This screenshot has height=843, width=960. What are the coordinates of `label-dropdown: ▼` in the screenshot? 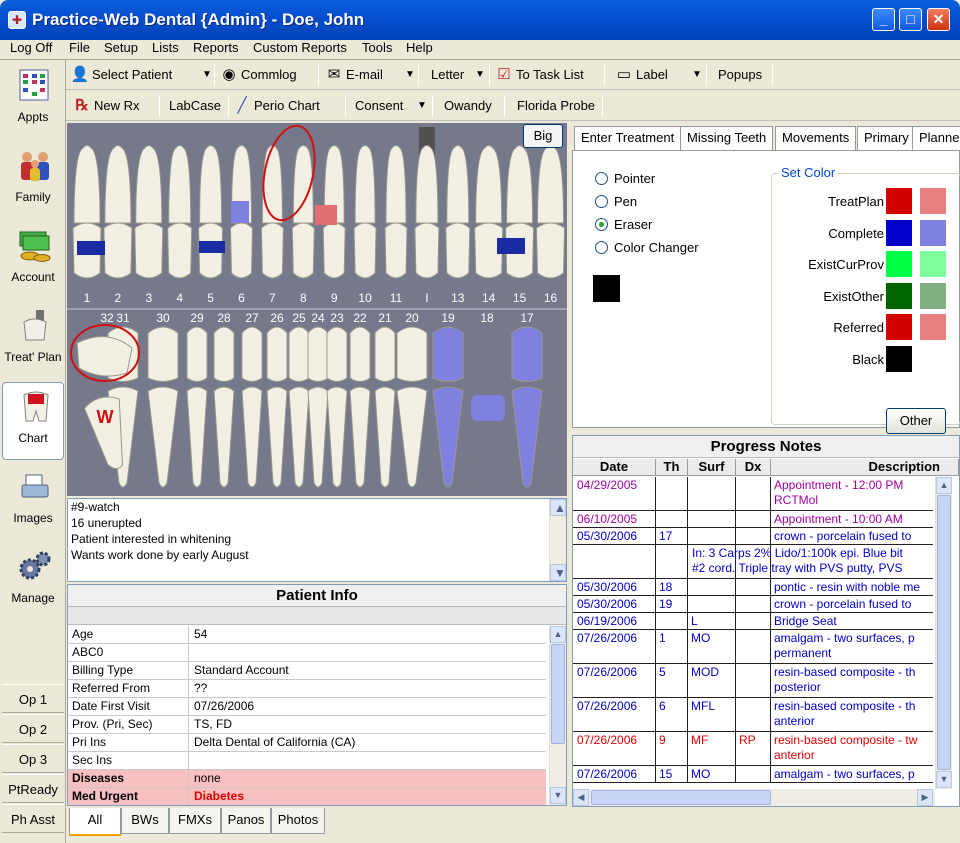 It's located at (697, 75).